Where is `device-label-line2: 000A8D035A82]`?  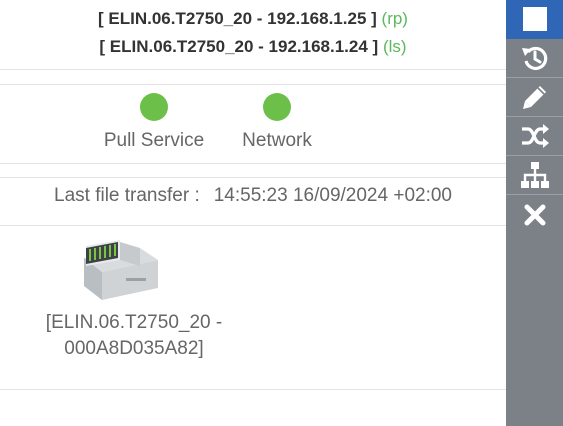 device-label-line2: 000A8D035A82] is located at coordinates (134, 348).